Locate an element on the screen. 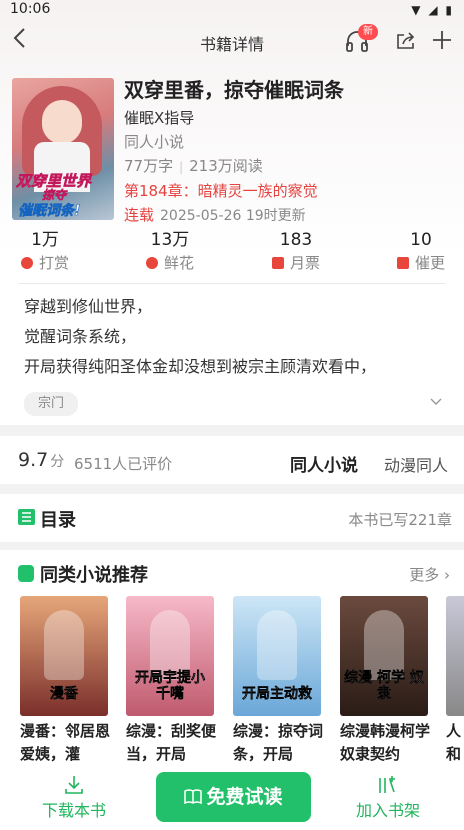 This screenshot has width=464, height=830. tag-chip: 宗门 is located at coordinates (51, 404).